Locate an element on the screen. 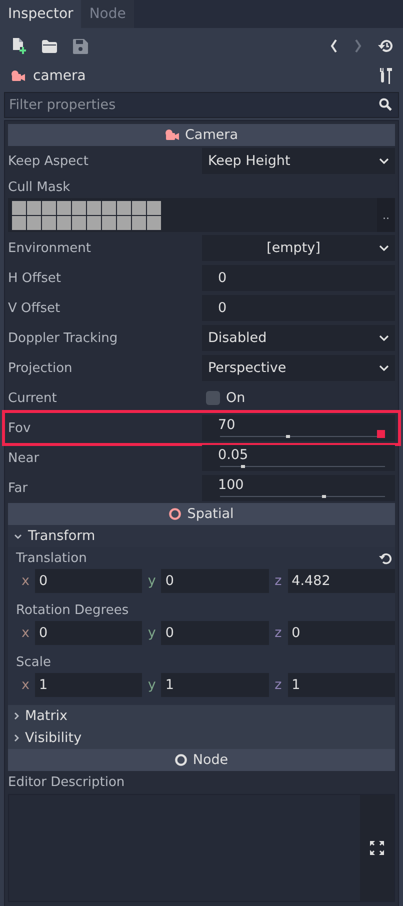  dropdown: Disabled is located at coordinates (298, 338).